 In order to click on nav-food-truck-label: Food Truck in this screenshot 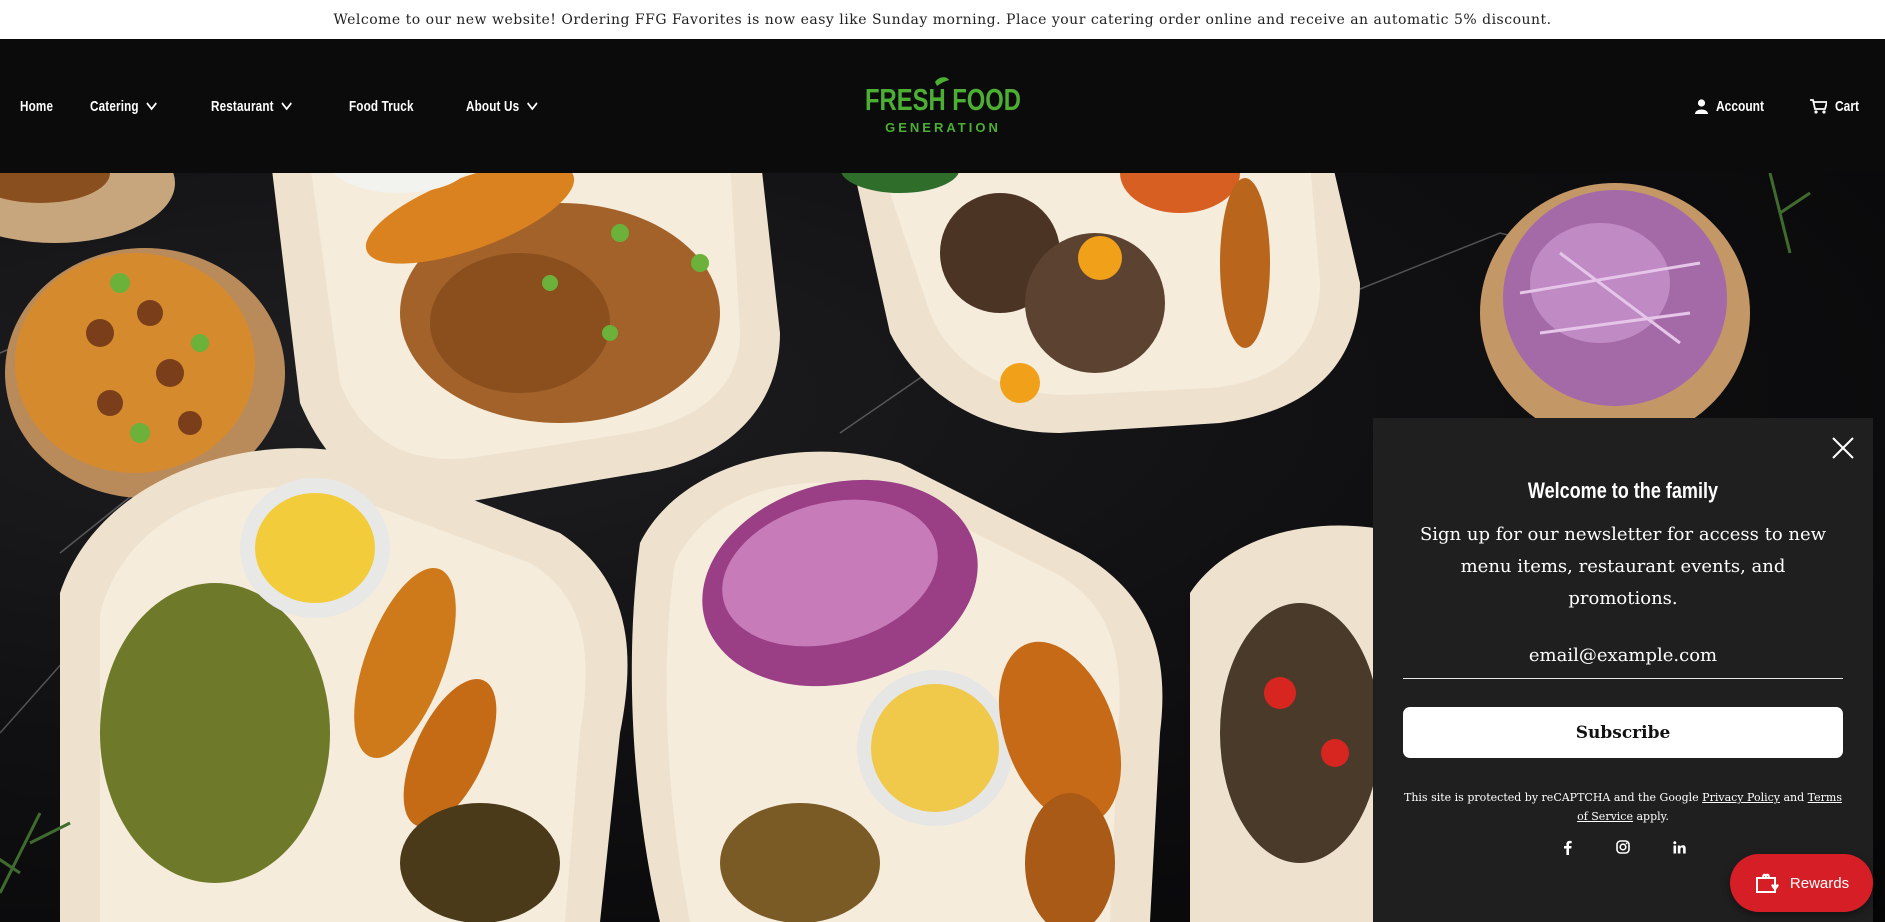, I will do `click(381, 106)`.